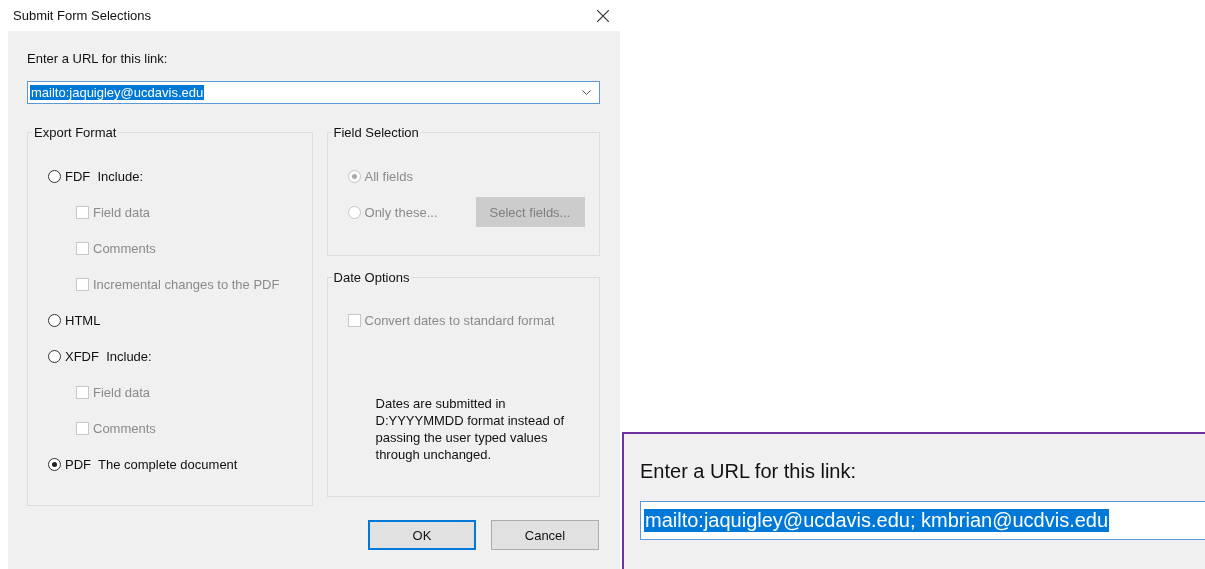  What do you see at coordinates (371, 277) in the screenshot?
I see `group-title: Date Options` at bounding box center [371, 277].